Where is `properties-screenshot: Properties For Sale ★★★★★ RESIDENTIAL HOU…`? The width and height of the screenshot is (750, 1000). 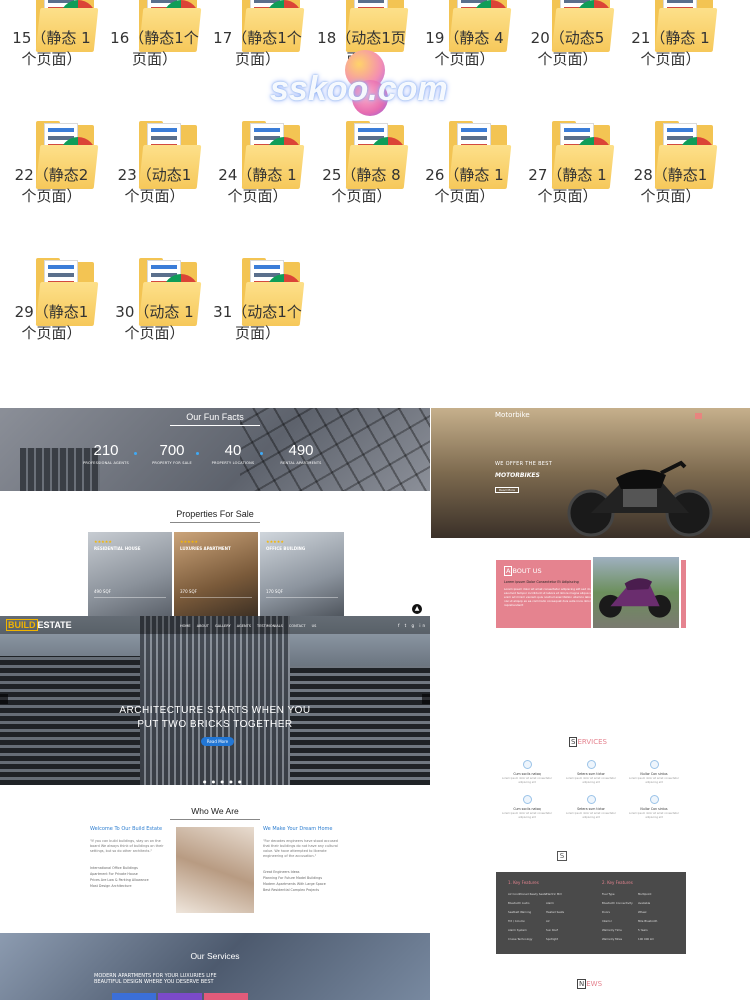 properties-screenshot: Properties For Sale ★★★★★ RESIDENTIAL HOU… is located at coordinates (215, 553).